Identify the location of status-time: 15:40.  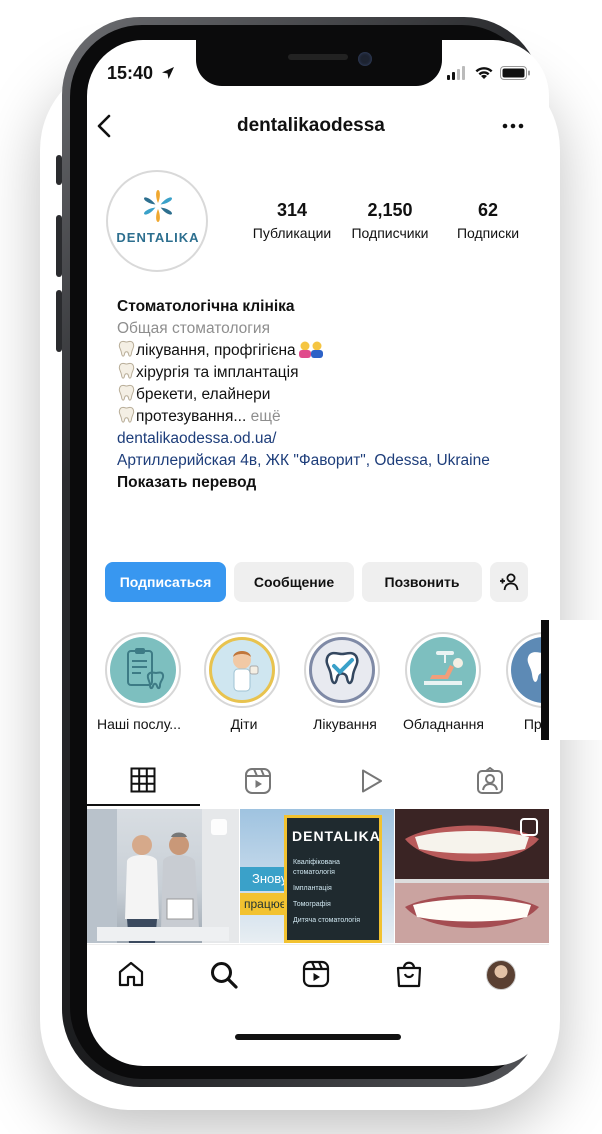
(130, 73).